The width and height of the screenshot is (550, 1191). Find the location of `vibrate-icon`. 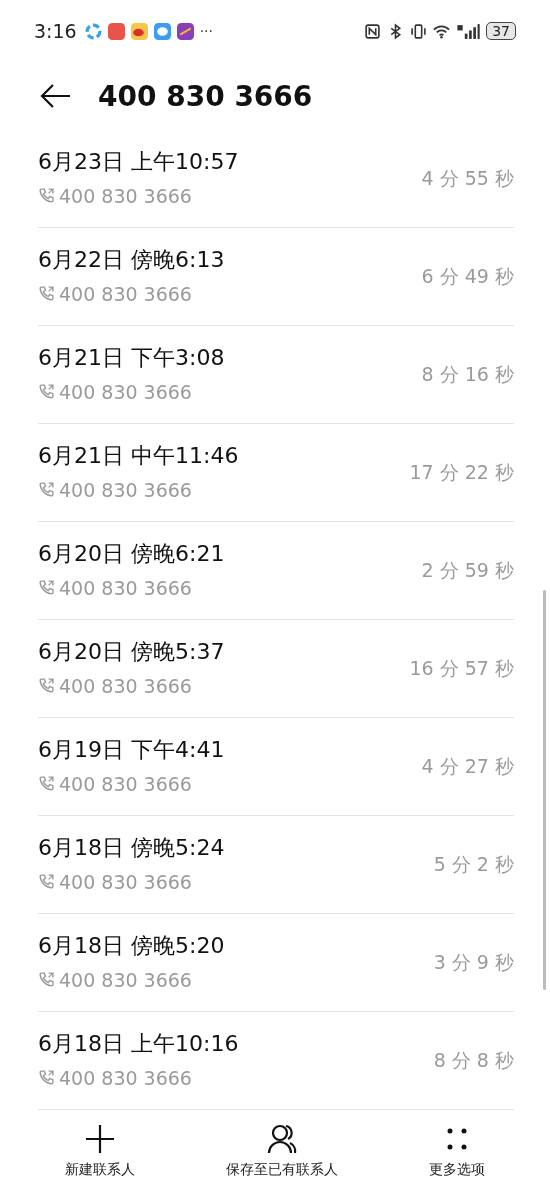

vibrate-icon is located at coordinates (419, 31).